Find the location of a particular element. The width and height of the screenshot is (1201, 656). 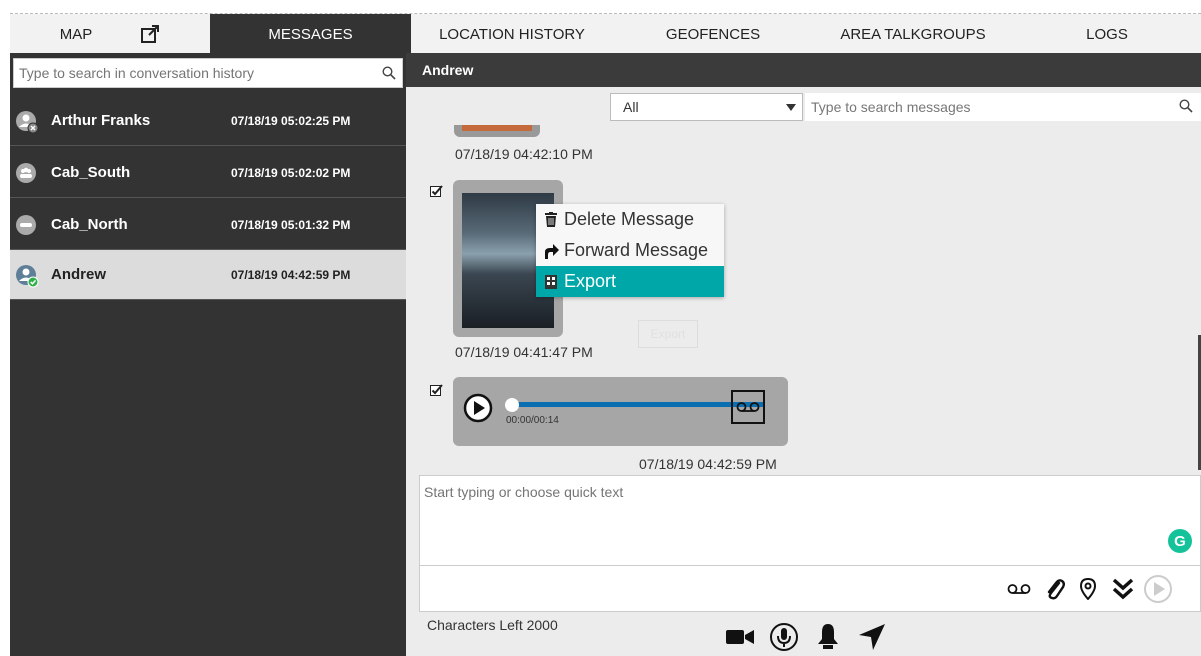

image-message-partial is located at coordinates (497, 131).